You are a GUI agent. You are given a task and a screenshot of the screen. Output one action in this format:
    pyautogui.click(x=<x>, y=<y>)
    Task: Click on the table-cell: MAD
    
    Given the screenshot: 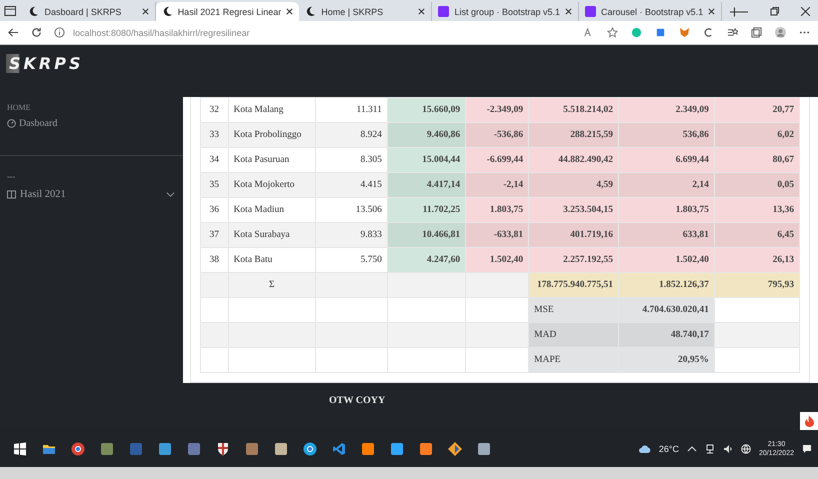 What is the action you would take?
    pyautogui.click(x=573, y=335)
    